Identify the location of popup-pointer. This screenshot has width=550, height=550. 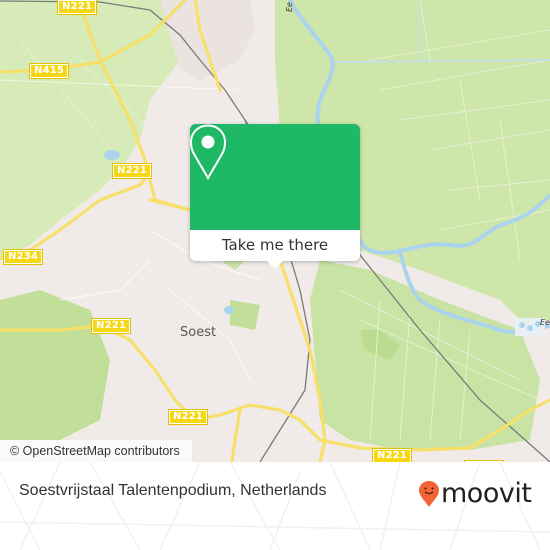
(275, 264).